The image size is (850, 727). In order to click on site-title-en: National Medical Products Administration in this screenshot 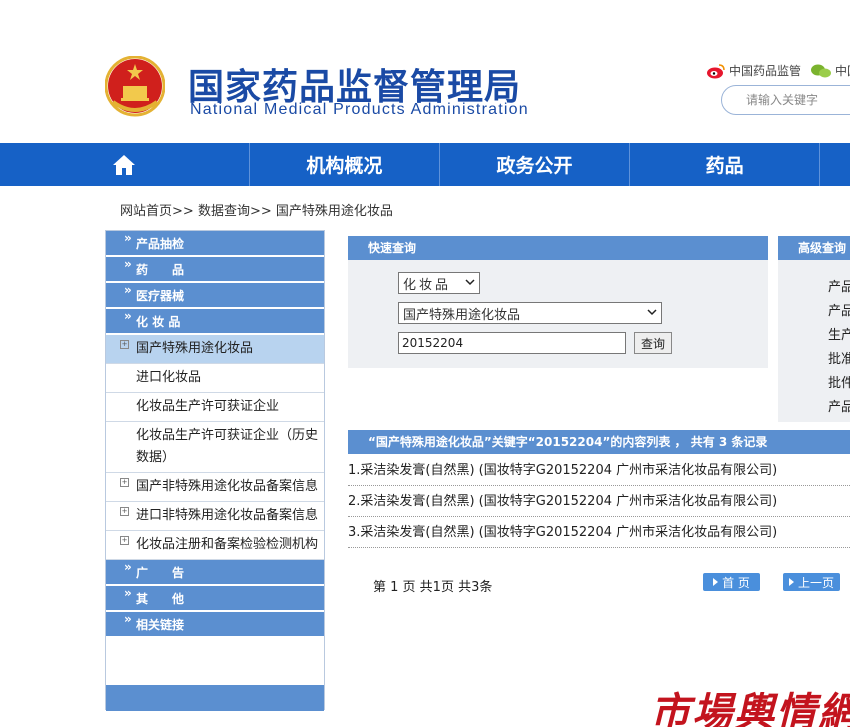, I will do `click(359, 109)`.